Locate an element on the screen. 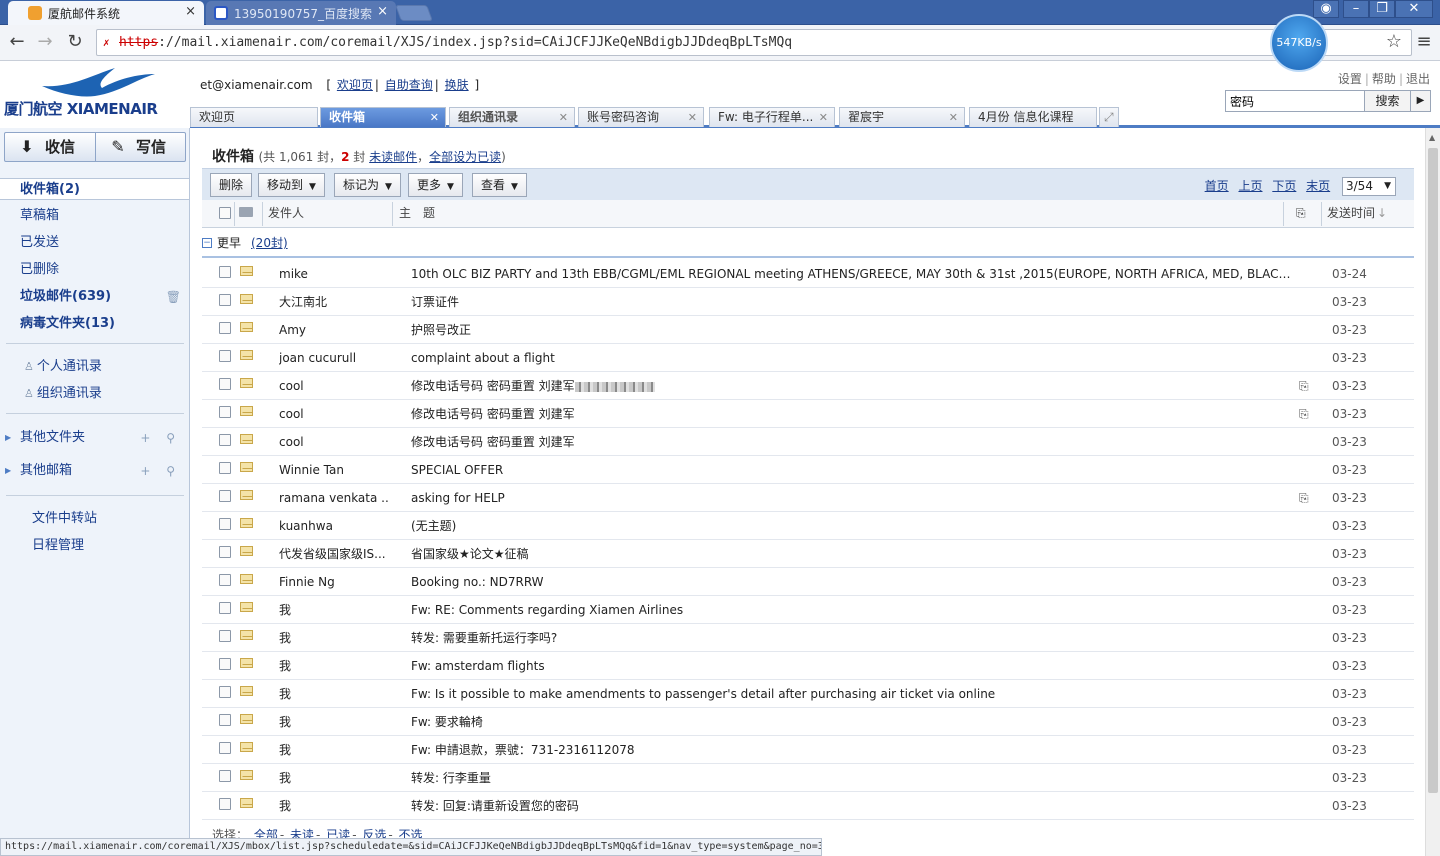 This screenshot has height=856, width=1440. message-subject: complaint about a flight is located at coordinates (851, 358).